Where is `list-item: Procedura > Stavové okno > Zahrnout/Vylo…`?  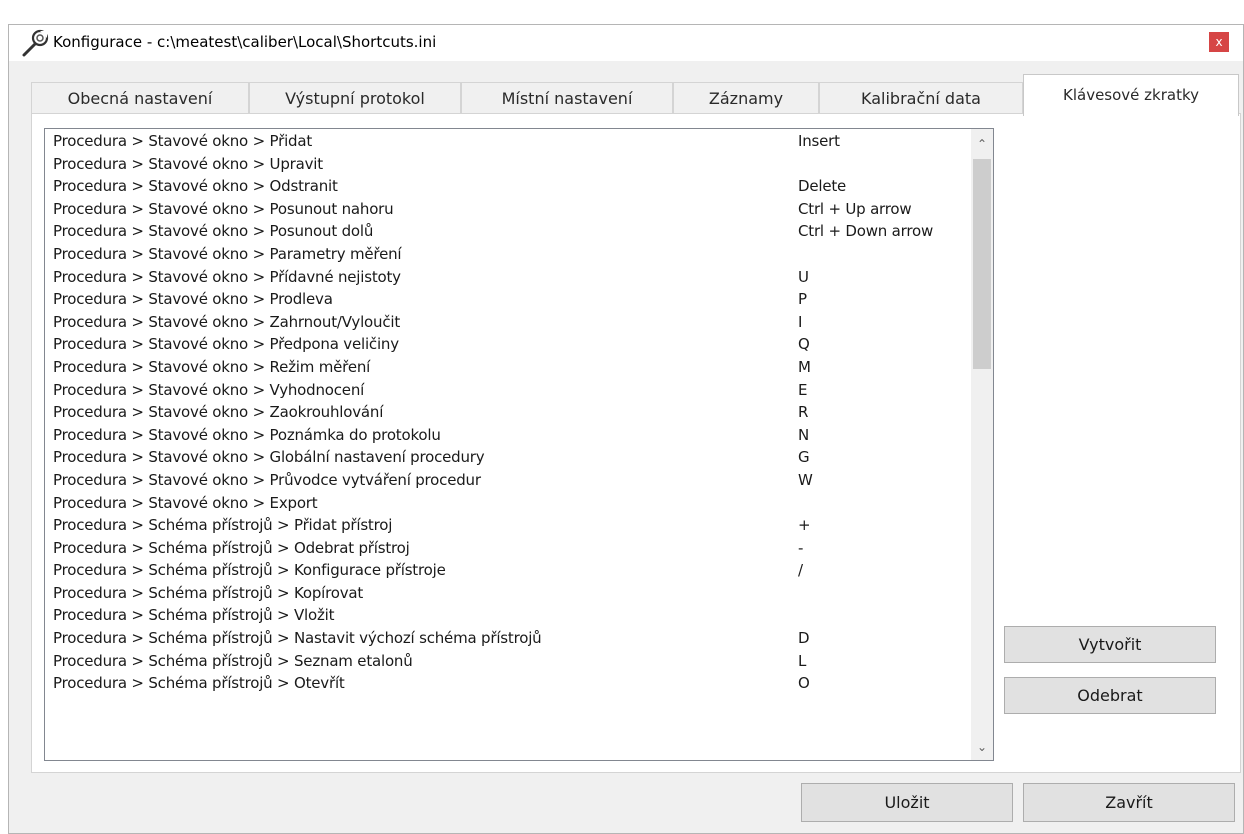
list-item: Procedura > Stavové okno > Zahrnout/Vylo… is located at coordinates (510, 322).